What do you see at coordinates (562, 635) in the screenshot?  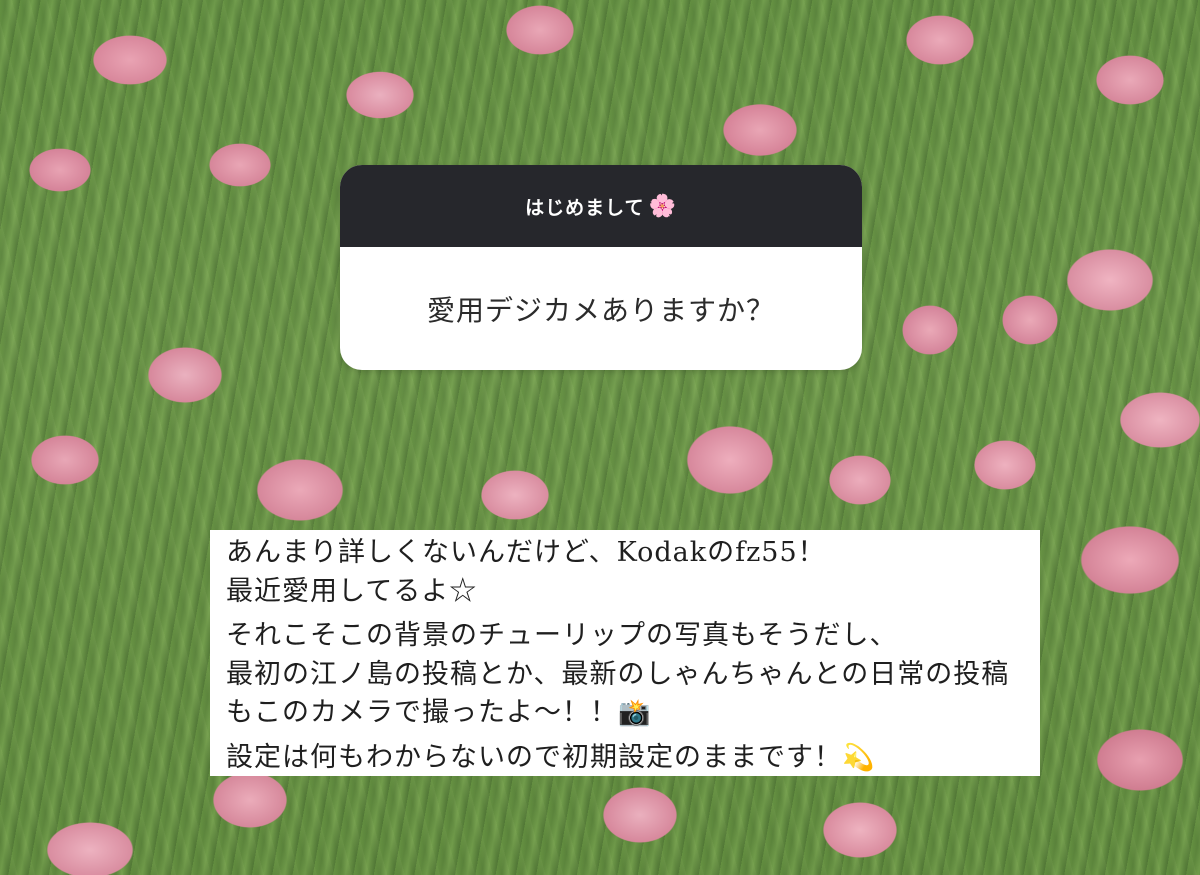 I see `answer-line-3: それこそこの背景のチューリップの写真もそうだし、` at bounding box center [562, 635].